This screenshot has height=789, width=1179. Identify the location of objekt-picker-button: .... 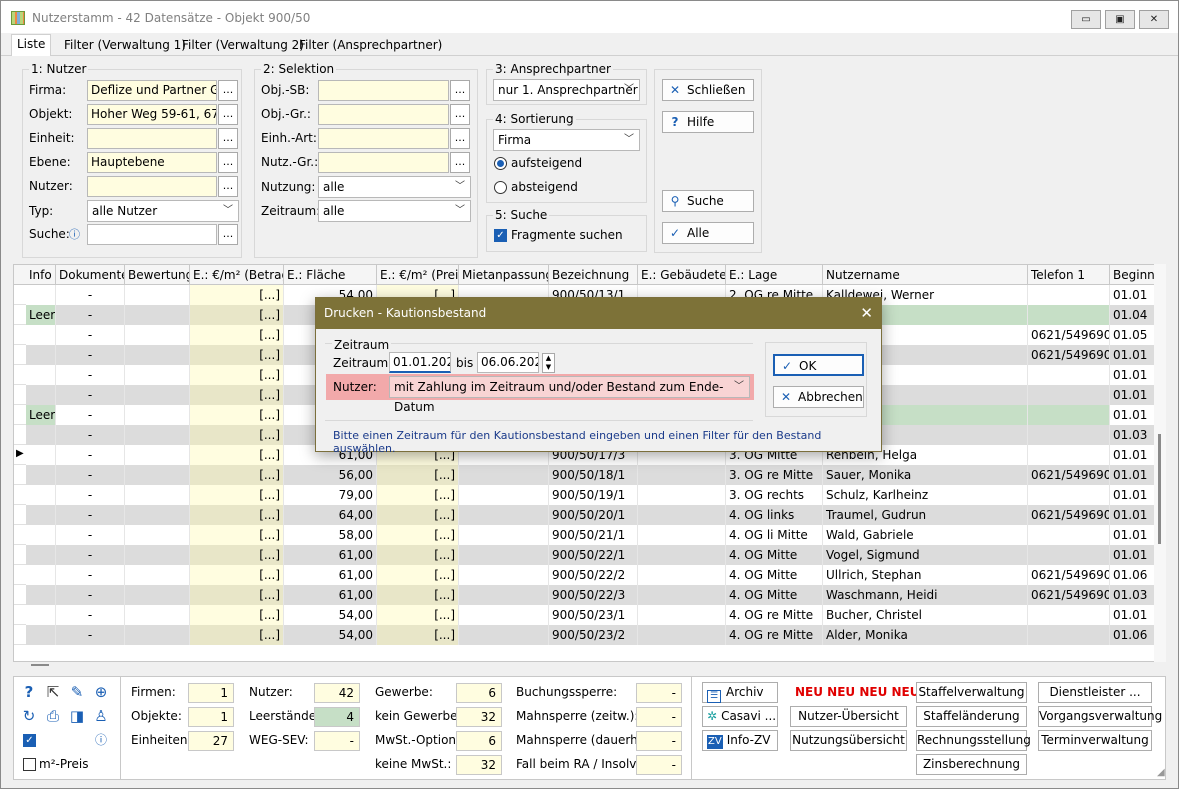
(228, 114).